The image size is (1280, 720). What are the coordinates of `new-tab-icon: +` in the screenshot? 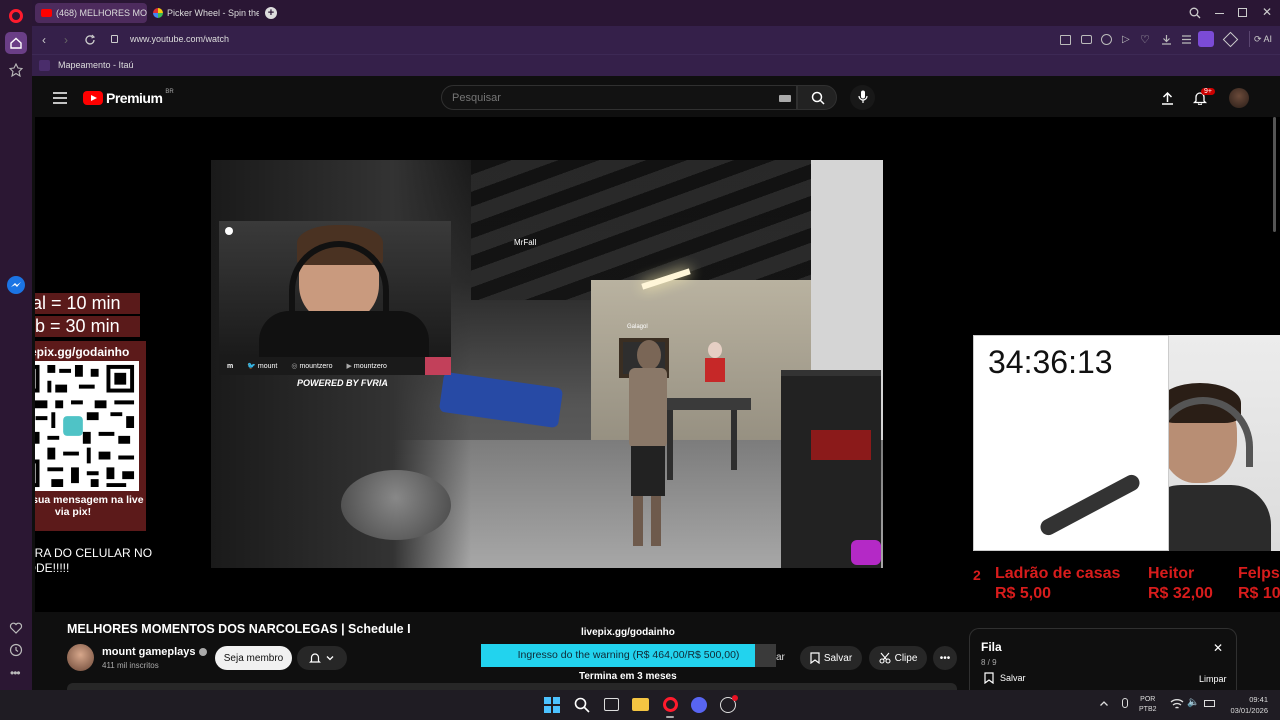 It's located at (271, 13).